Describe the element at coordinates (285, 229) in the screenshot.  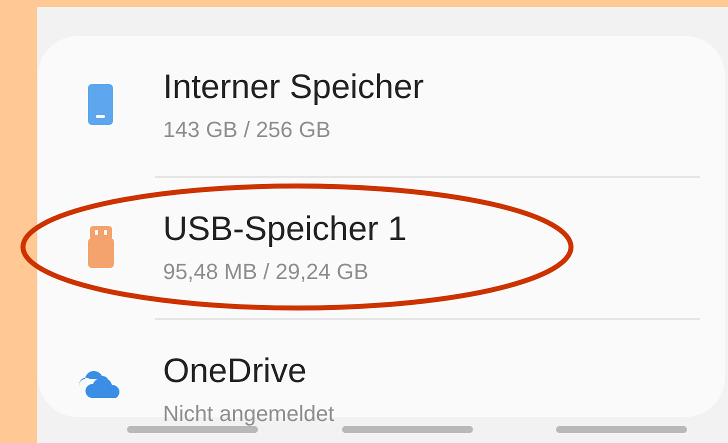
I see `storage-title: USB-Speicher 1` at that location.